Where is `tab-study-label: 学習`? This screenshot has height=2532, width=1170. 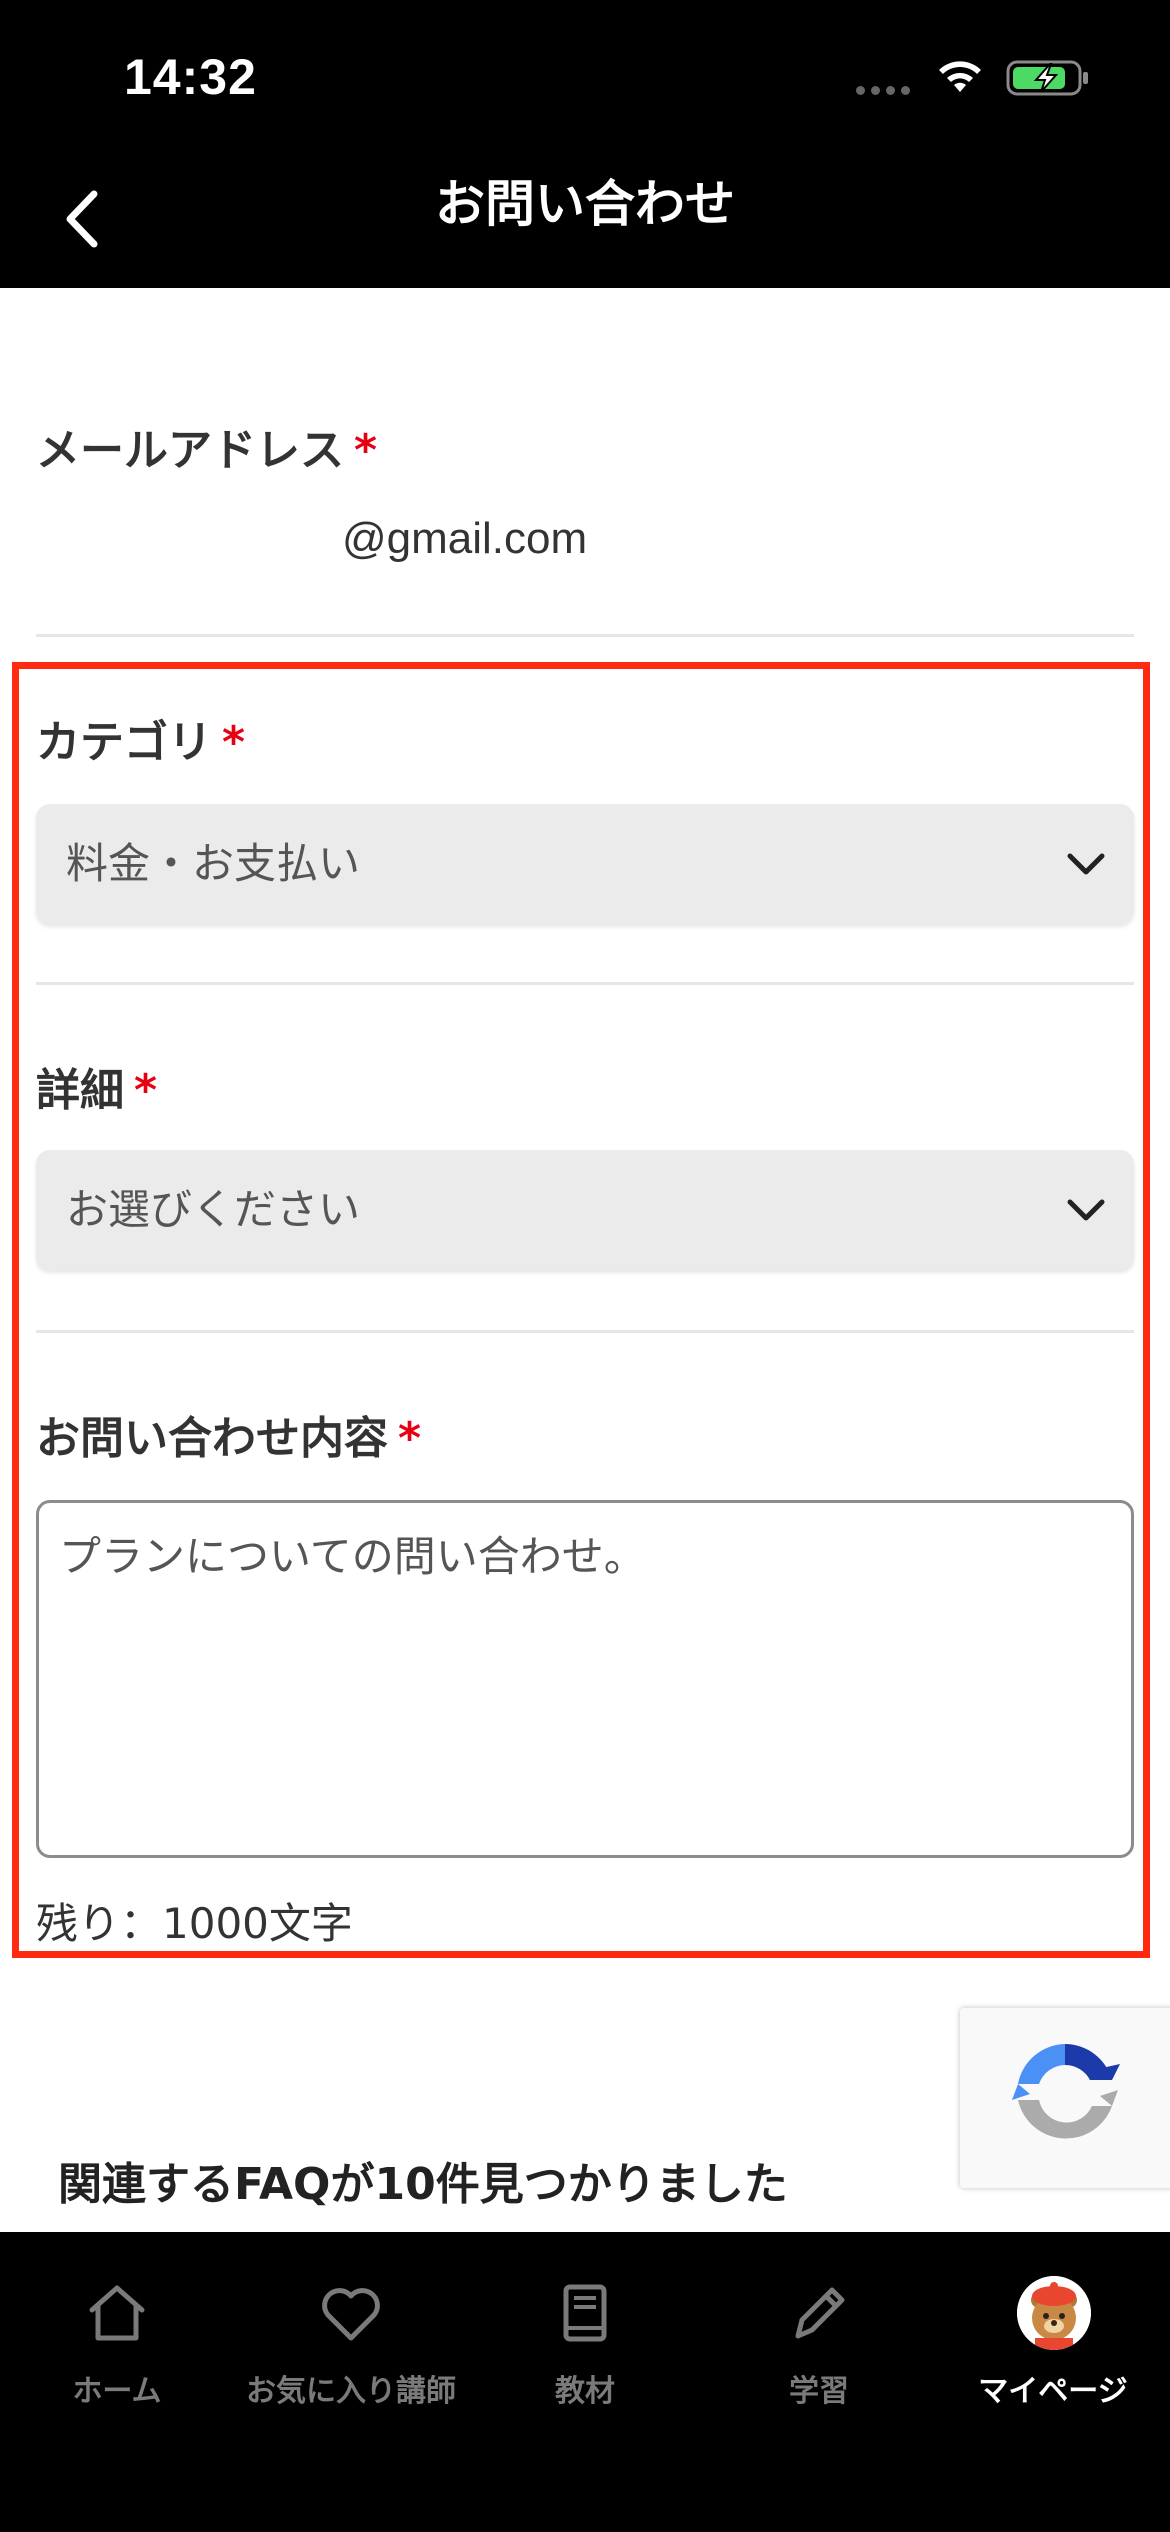
tab-study-label: 学習 is located at coordinates (819, 2391).